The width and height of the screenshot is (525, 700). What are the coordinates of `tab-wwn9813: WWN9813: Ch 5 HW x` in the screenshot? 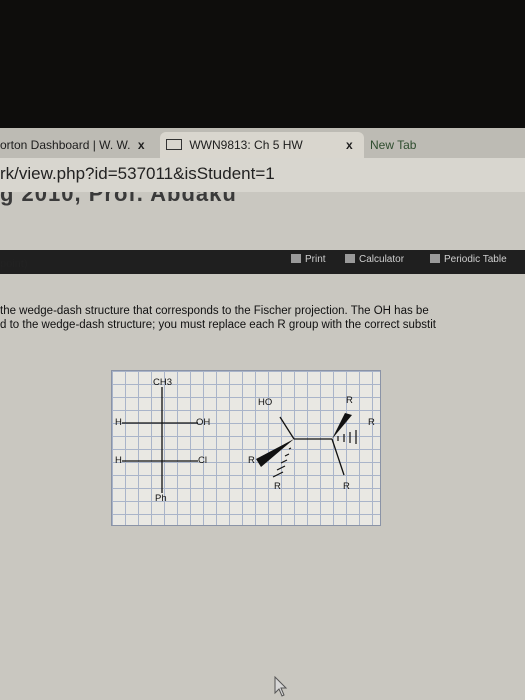 It's located at (262, 145).